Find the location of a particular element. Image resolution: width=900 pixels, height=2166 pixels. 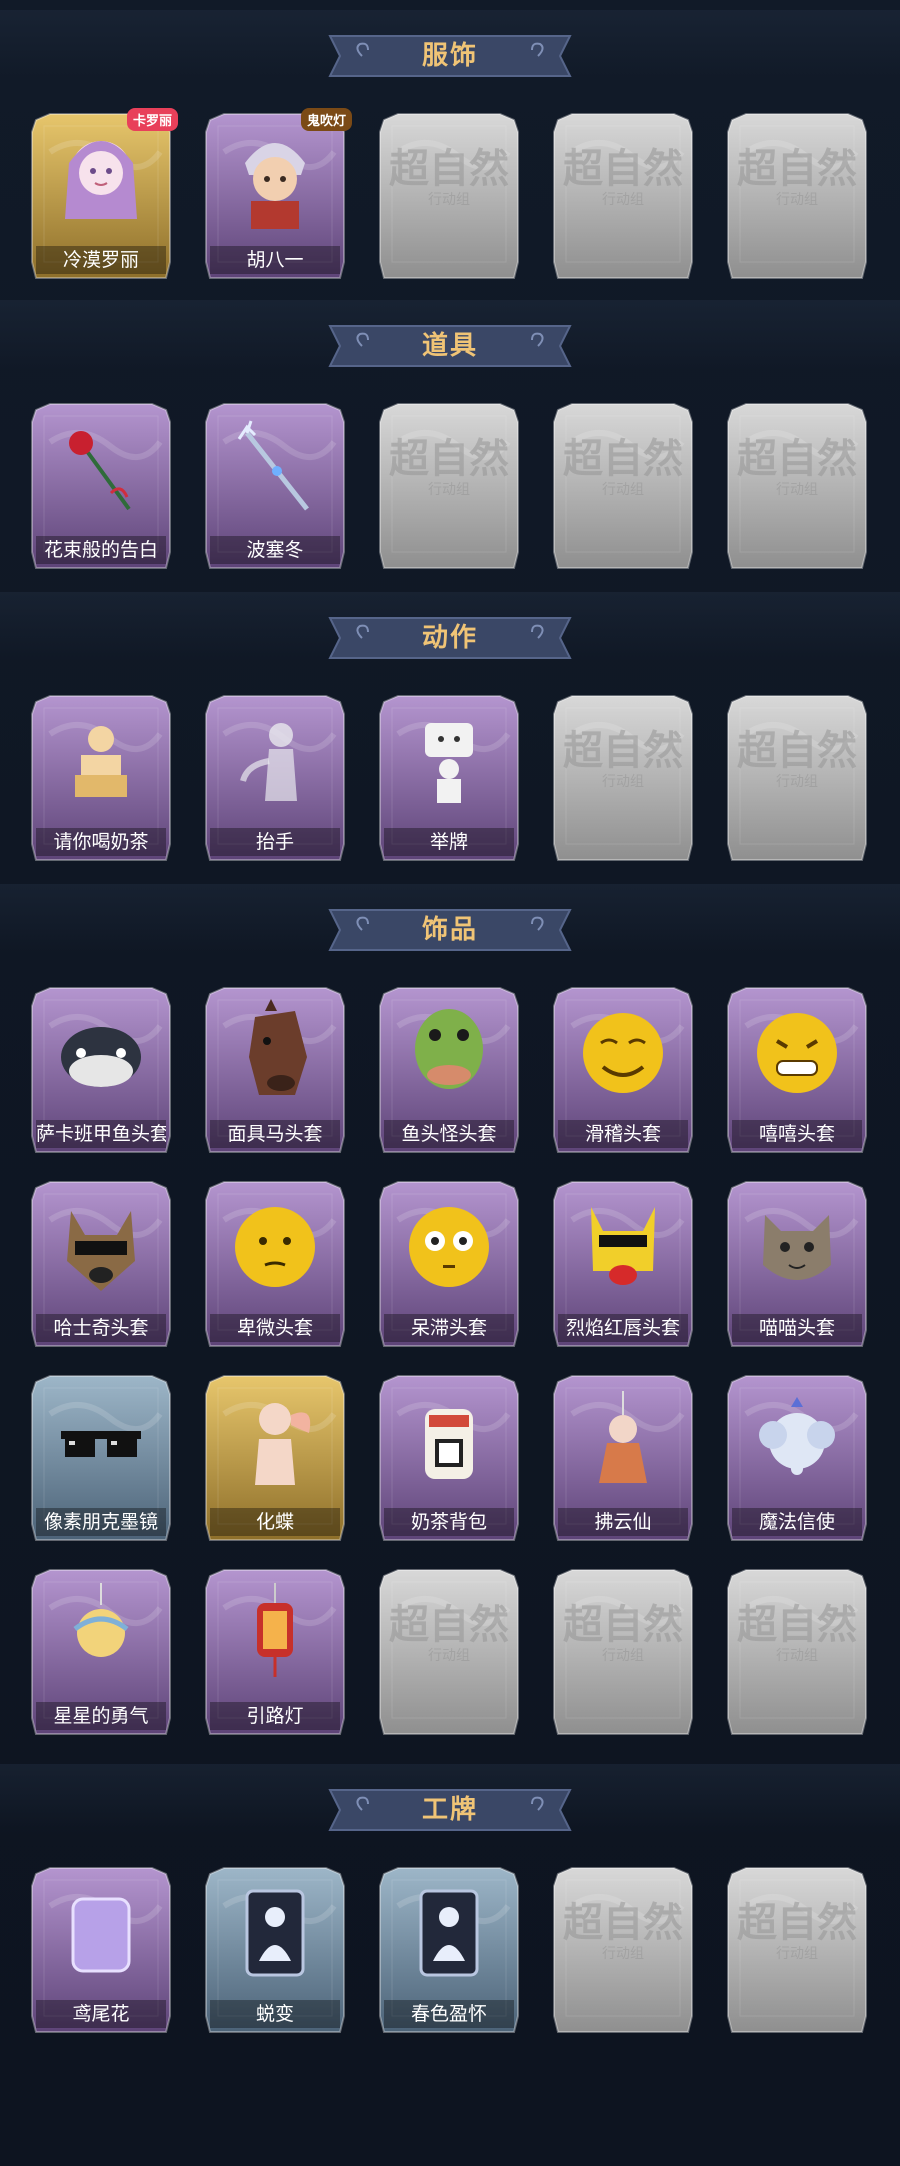

item-card: 引路灯 is located at coordinates (275, 1654).